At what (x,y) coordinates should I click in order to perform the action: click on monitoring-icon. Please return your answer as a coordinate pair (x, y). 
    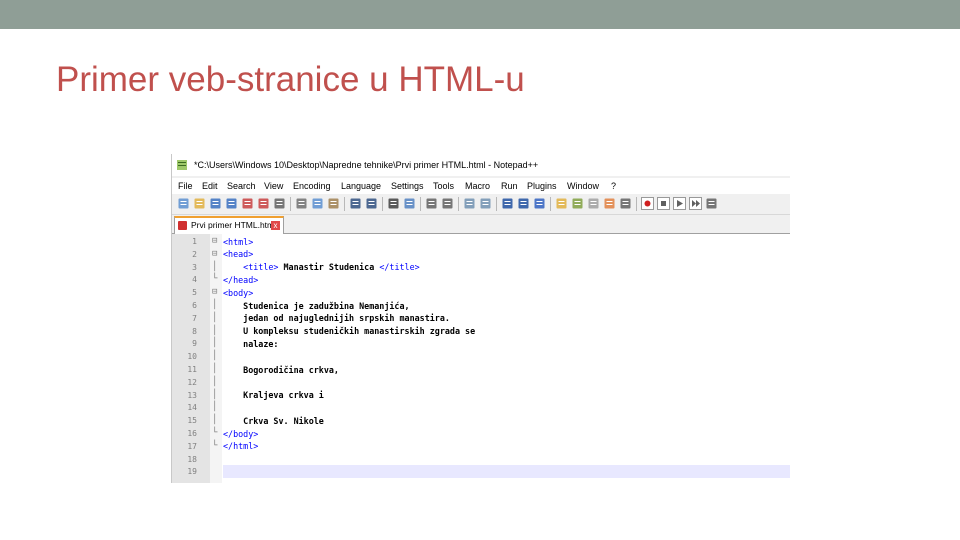
    Looking at the image, I should click on (625, 203).